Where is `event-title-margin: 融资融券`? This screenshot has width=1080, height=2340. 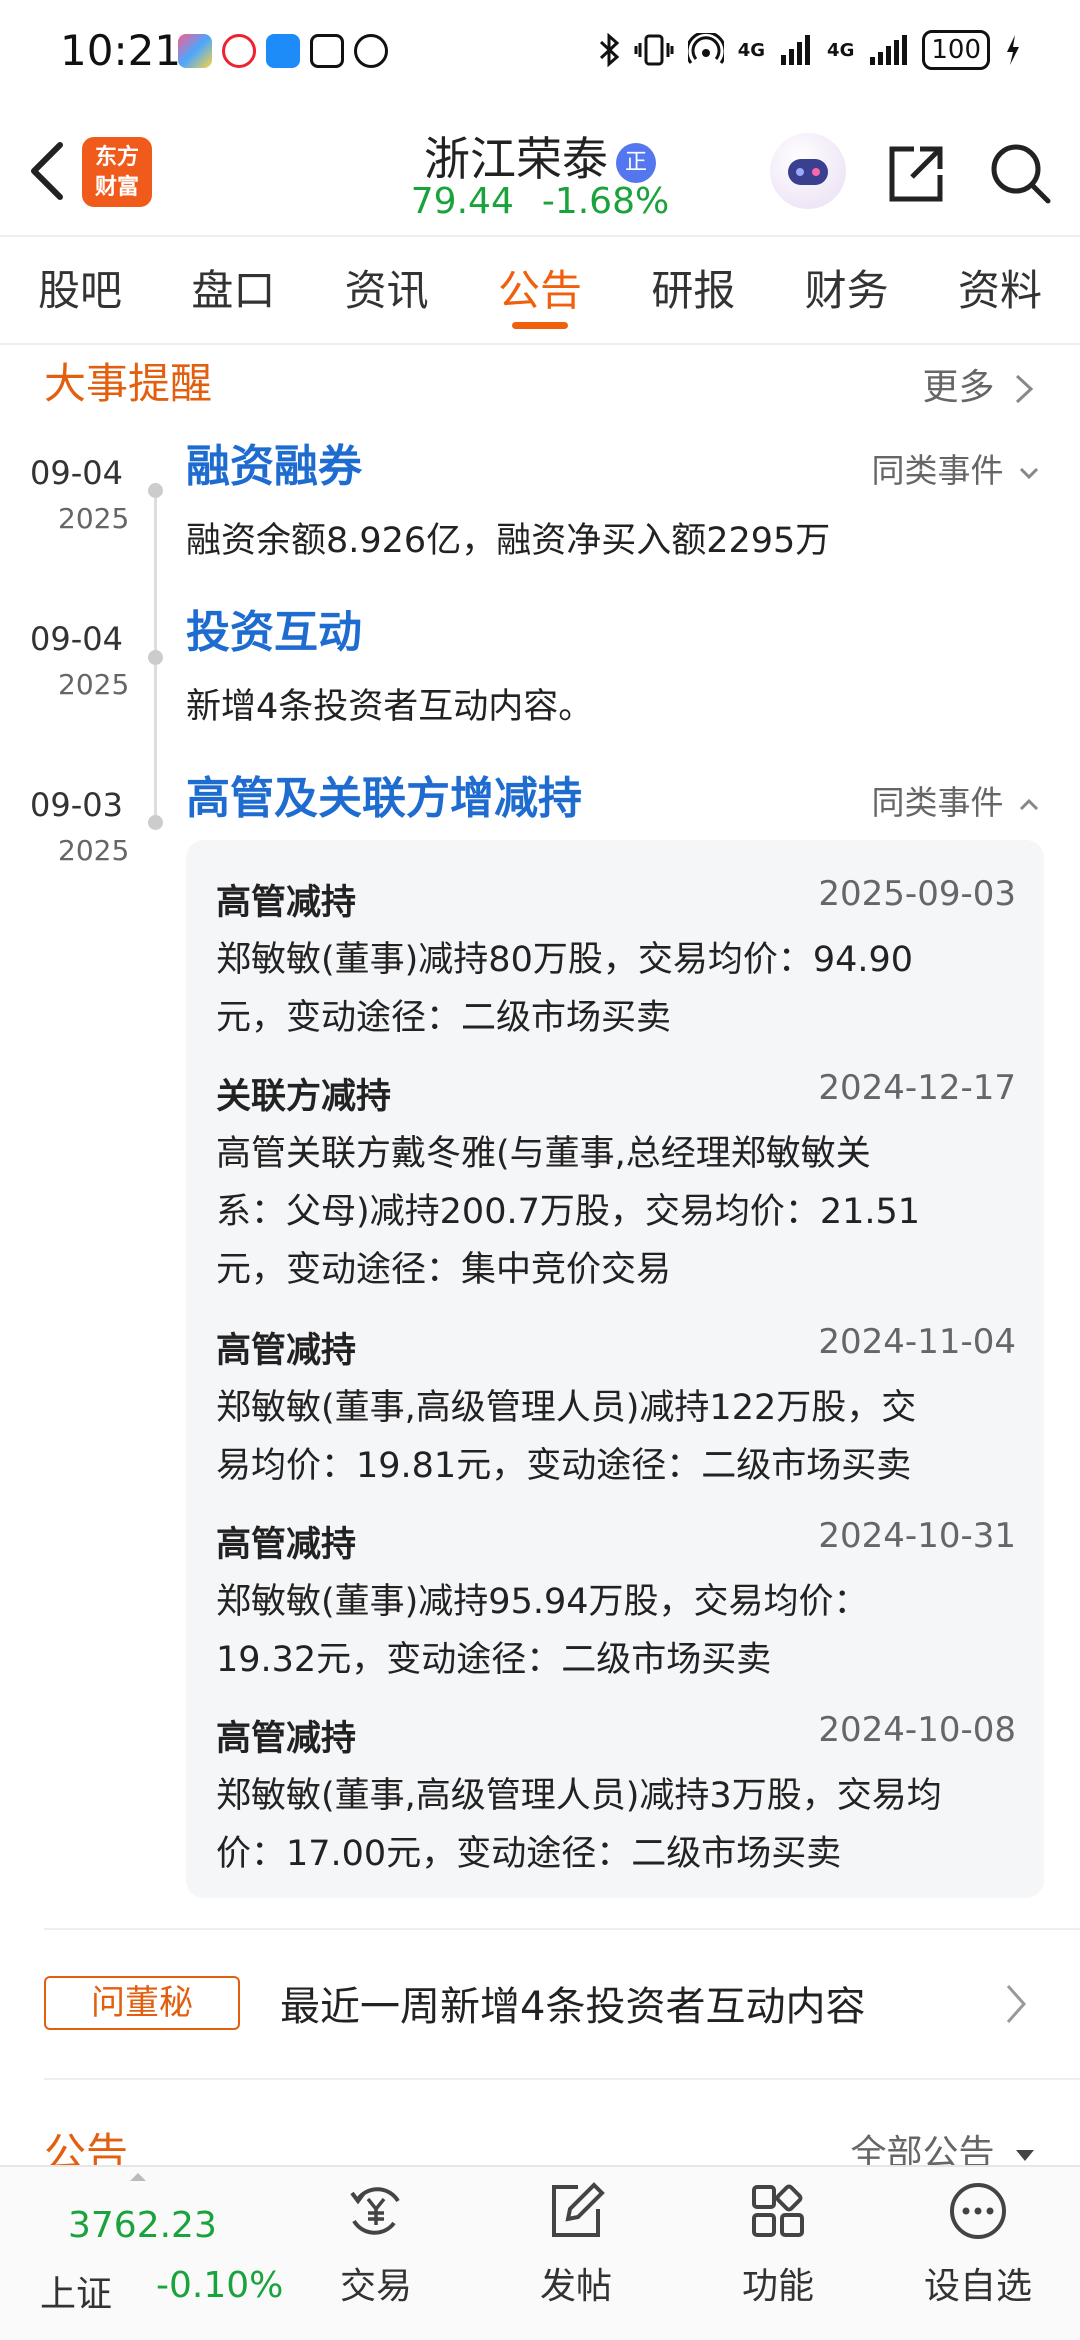 event-title-margin: 融资融券 is located at coordinates (274, 462).